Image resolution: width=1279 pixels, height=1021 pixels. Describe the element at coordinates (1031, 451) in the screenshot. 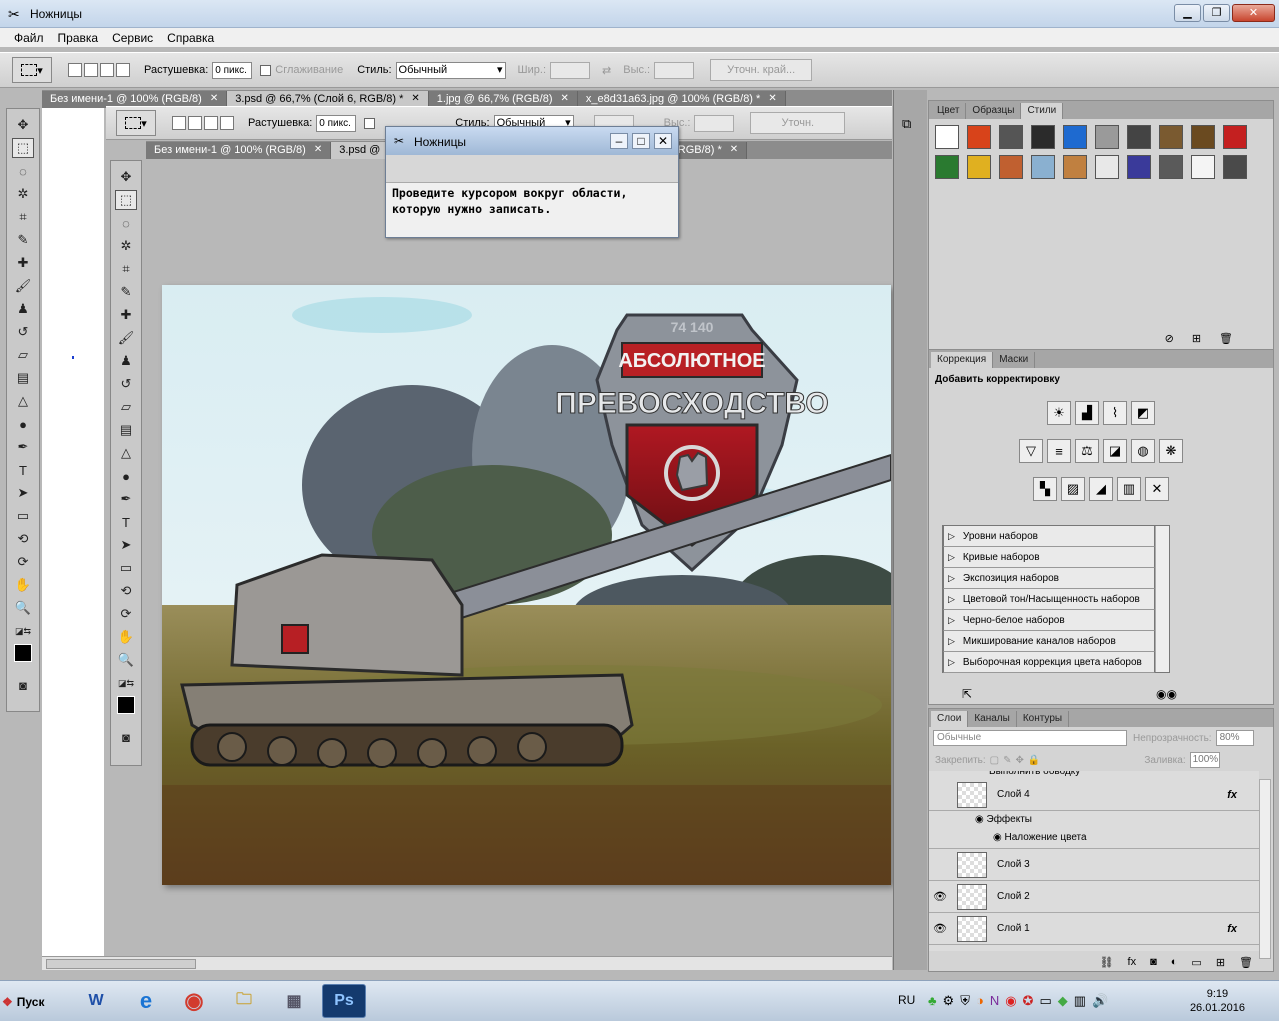

I see `vibrance-icon: ▽` at that location.